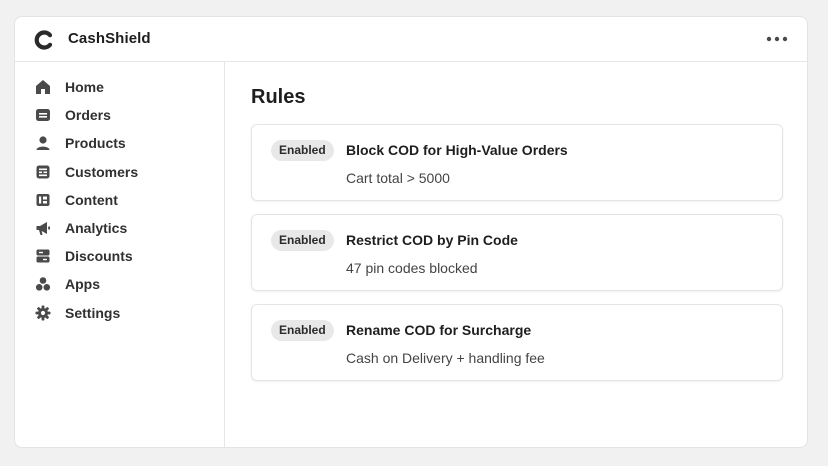  What do you see at coordinates (95, 143) in the screenshot?
I see `sidebar-item-label: Products` at bounding box center [95, 143].